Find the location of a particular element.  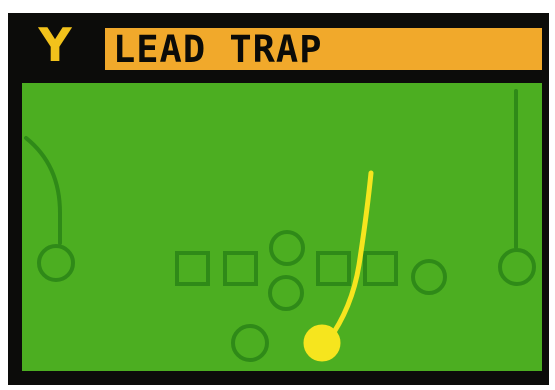

fullback-circle is located at coordinates (250, 343).